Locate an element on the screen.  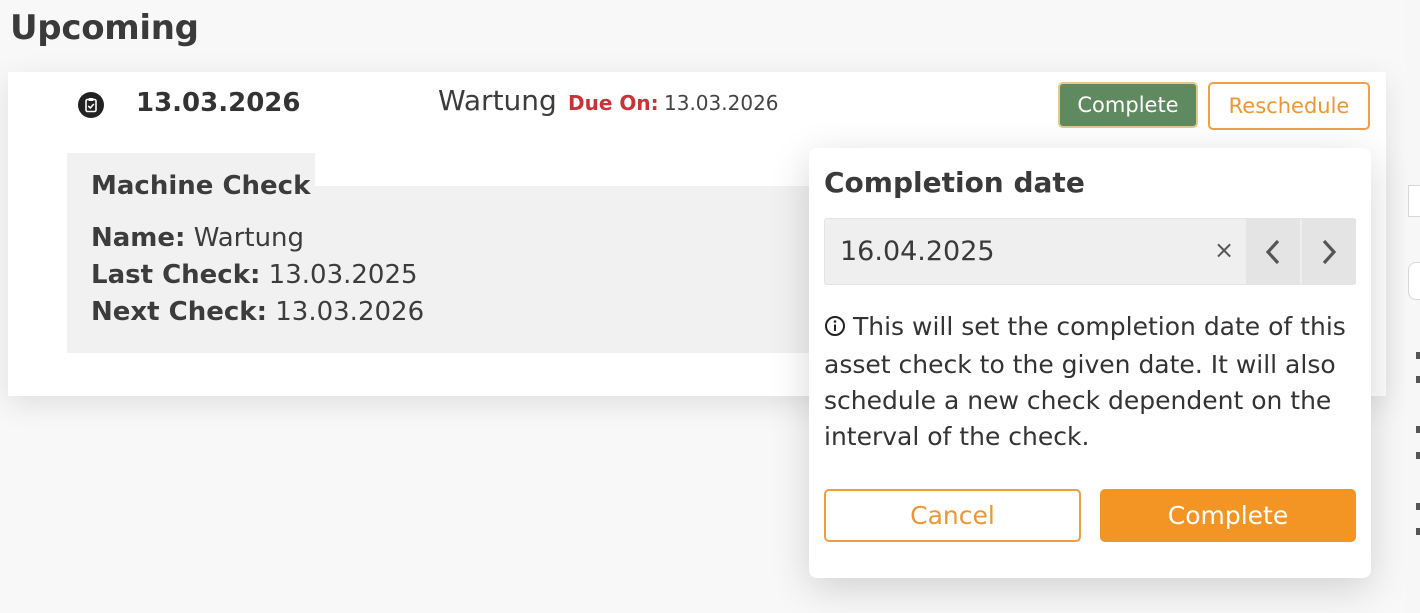
chevron-right-icon is located at coordinates (1329, 251).